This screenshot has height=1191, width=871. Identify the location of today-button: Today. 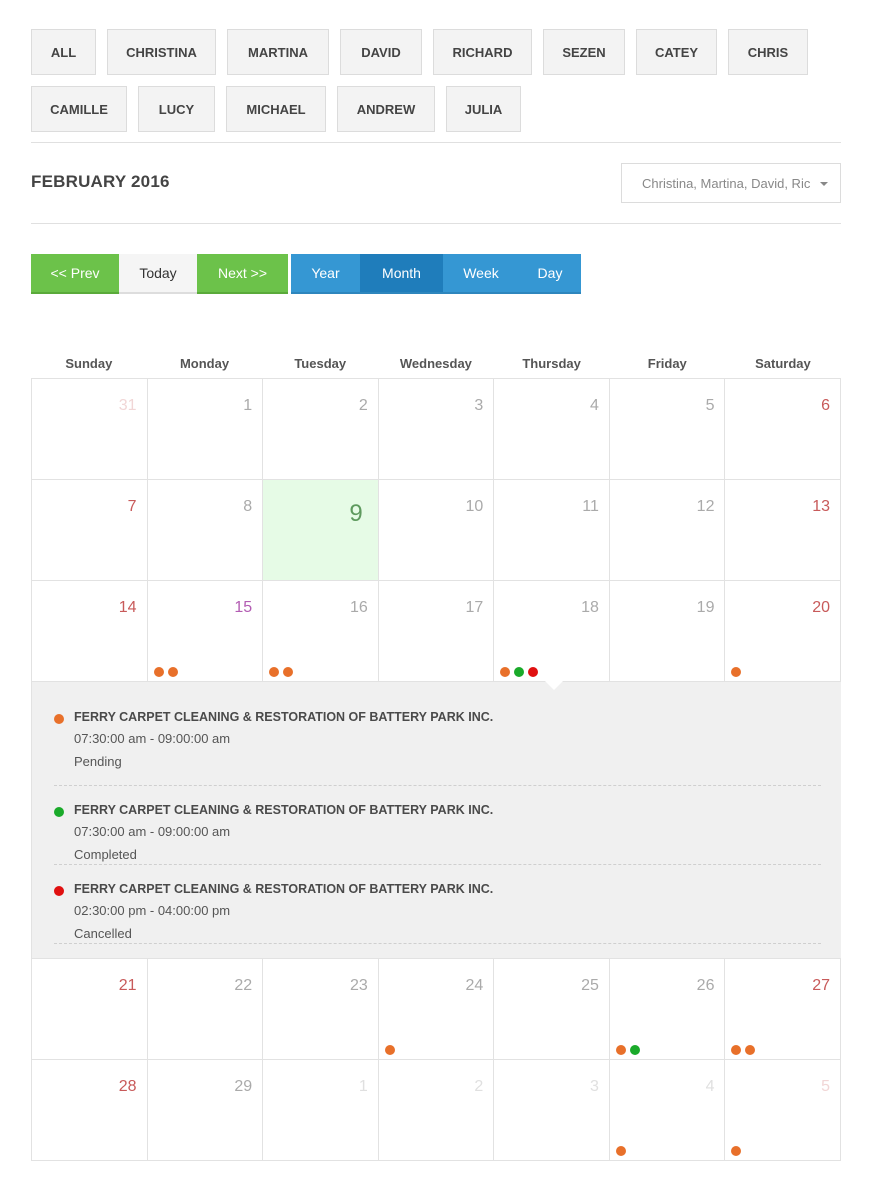
(158, 274).